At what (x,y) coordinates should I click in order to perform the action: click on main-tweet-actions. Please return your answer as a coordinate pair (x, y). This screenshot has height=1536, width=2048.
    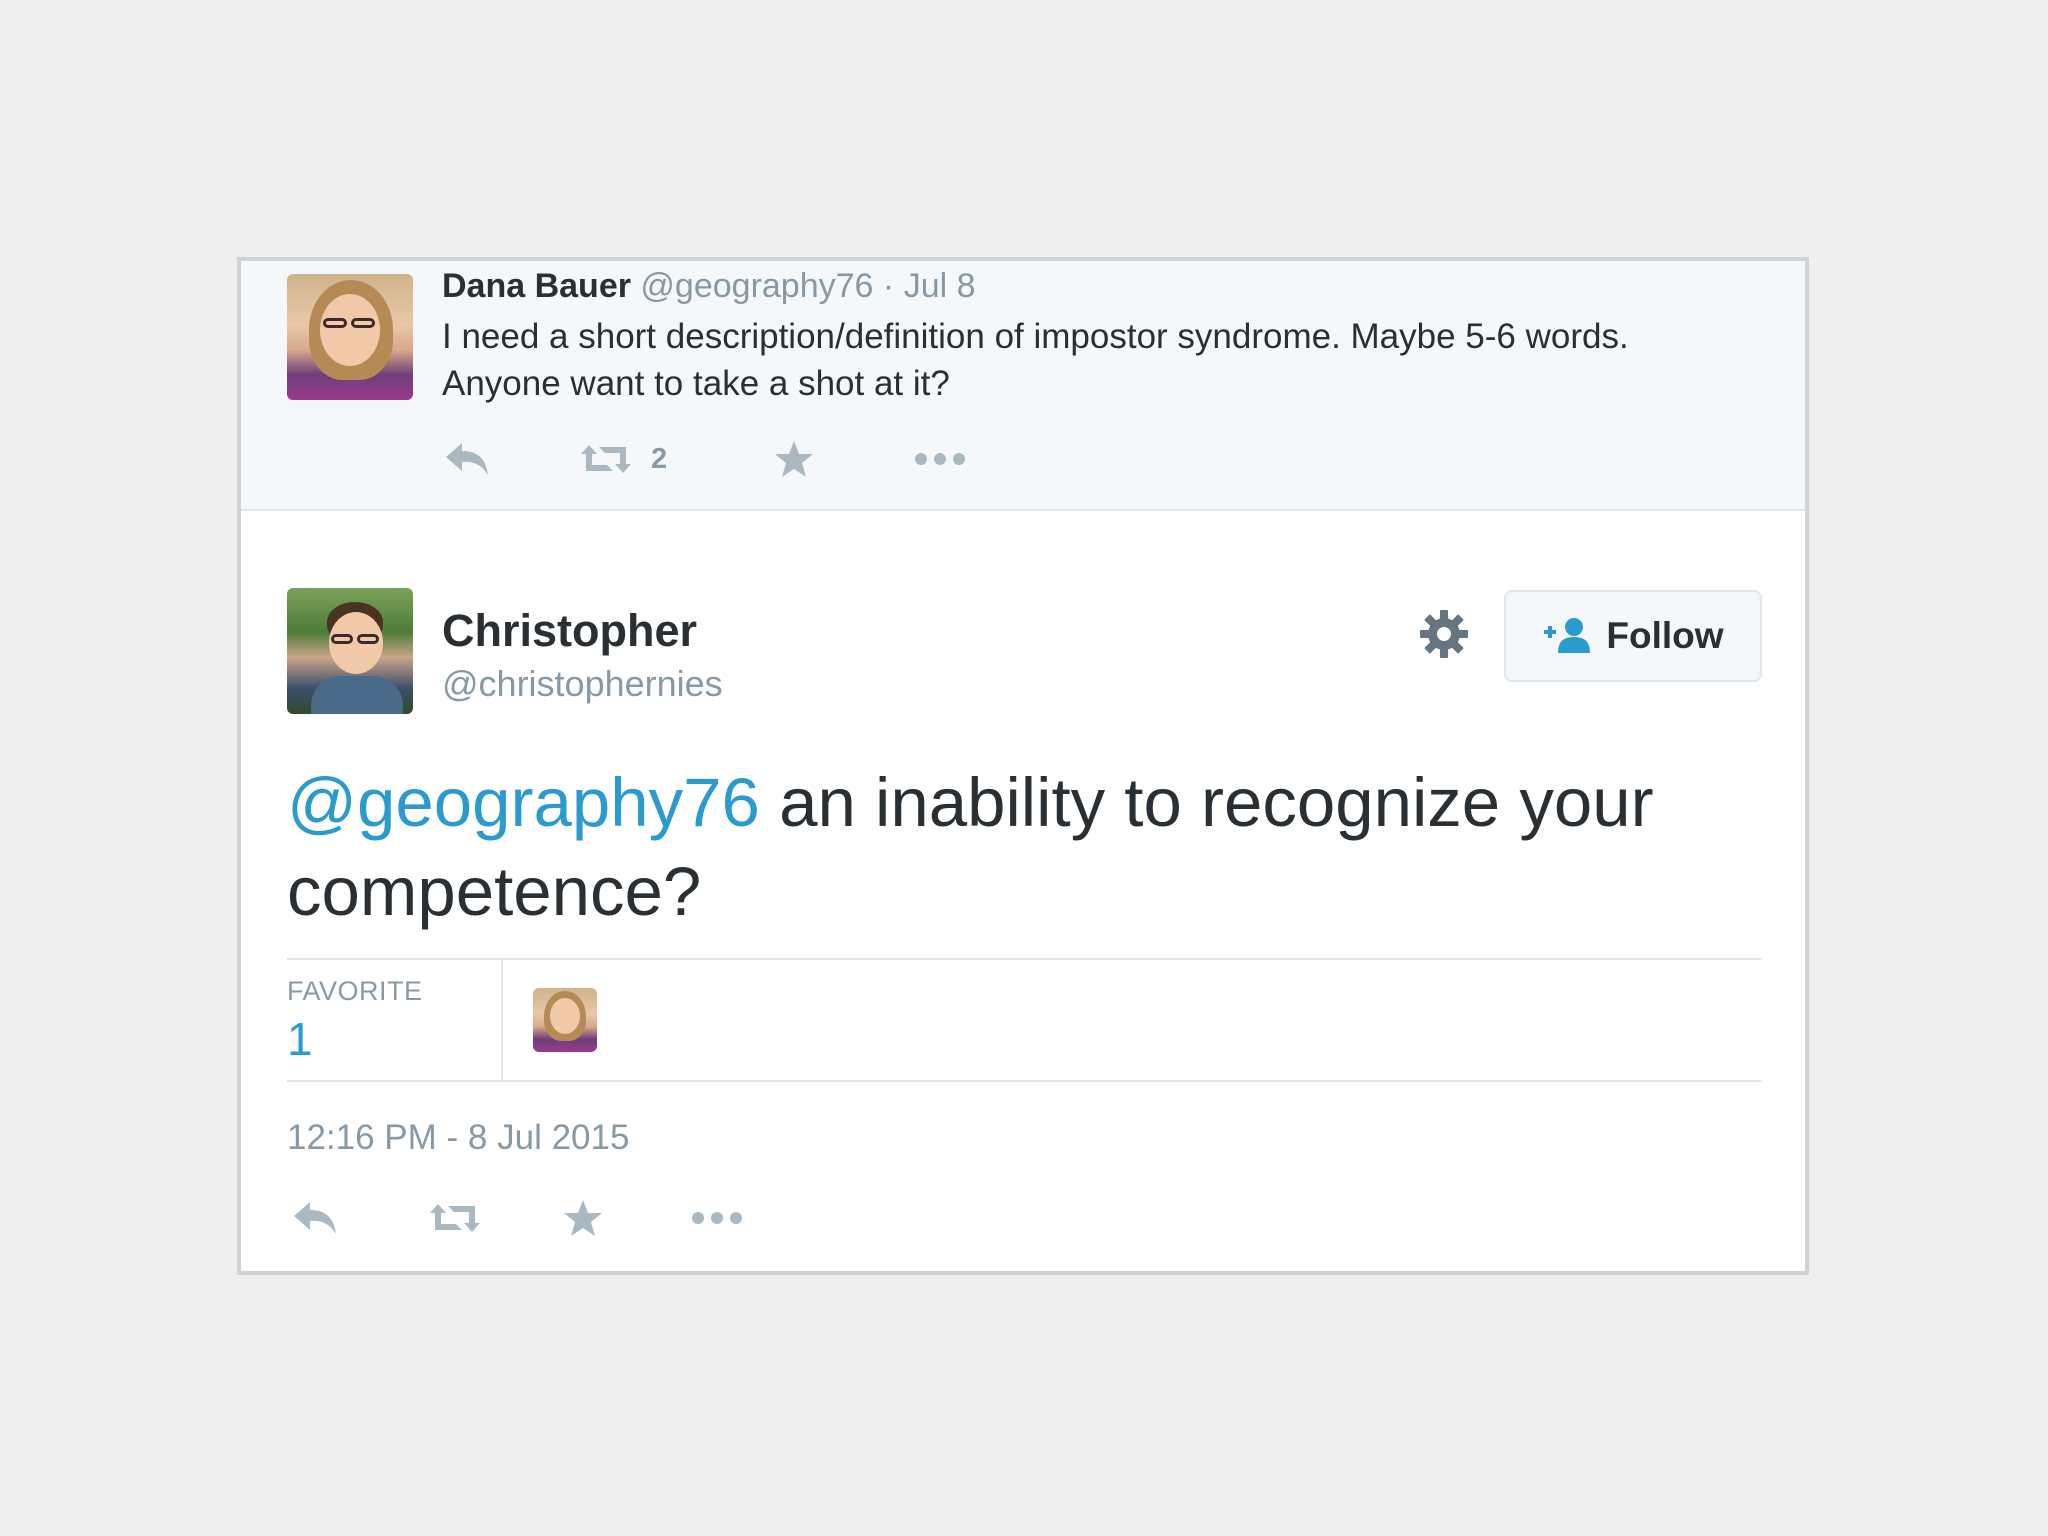
    Looking at the image, I should click on (517, 1218).